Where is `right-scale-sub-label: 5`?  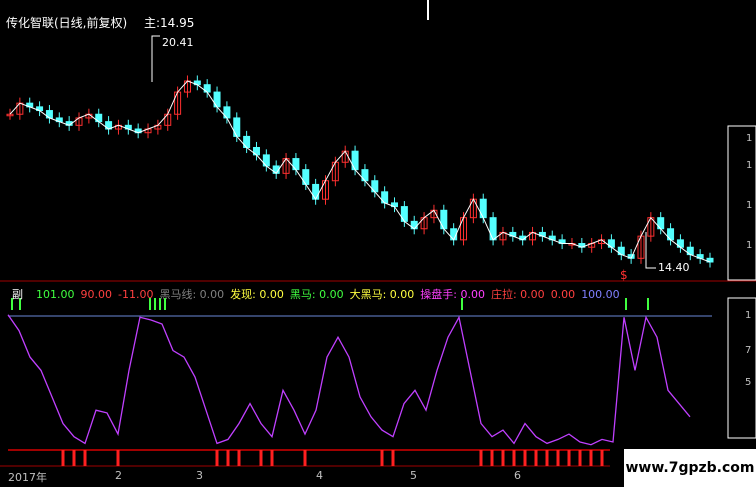
right-scale-sub-label: 5 is located at coordinates (748, 382).